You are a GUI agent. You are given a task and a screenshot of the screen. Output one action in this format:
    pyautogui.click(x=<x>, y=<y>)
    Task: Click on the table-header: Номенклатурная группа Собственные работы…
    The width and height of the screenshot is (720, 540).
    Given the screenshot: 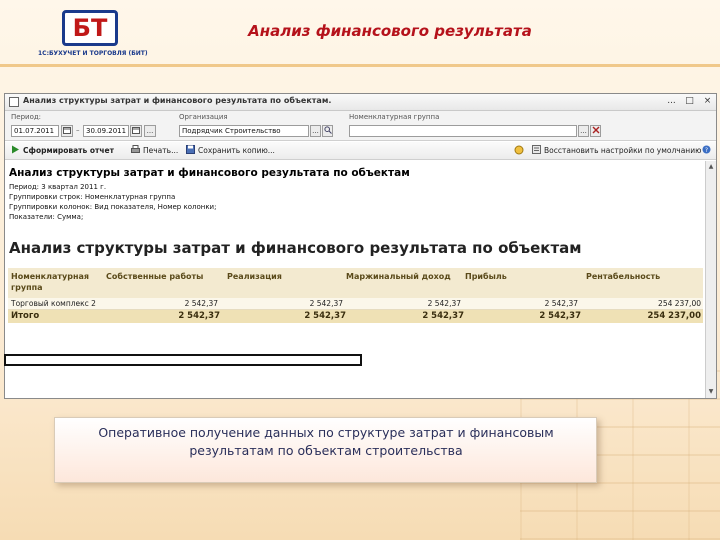 What is the action you would take?
    pyautogui.click(x=355, y=283)
    